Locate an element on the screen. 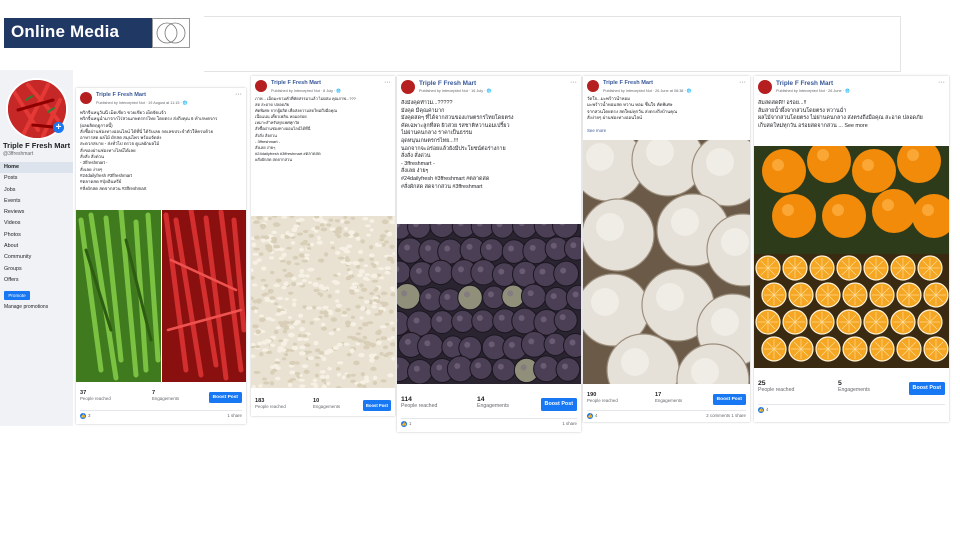 The image size is (960, 540). engagements: 10 Engagements is located at coordinates (327, 403).